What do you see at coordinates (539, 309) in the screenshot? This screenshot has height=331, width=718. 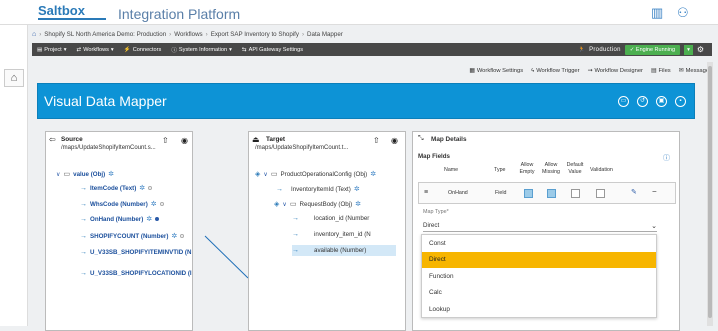 I see `option-lookup: Lookup` at bounding box center [539, 309].